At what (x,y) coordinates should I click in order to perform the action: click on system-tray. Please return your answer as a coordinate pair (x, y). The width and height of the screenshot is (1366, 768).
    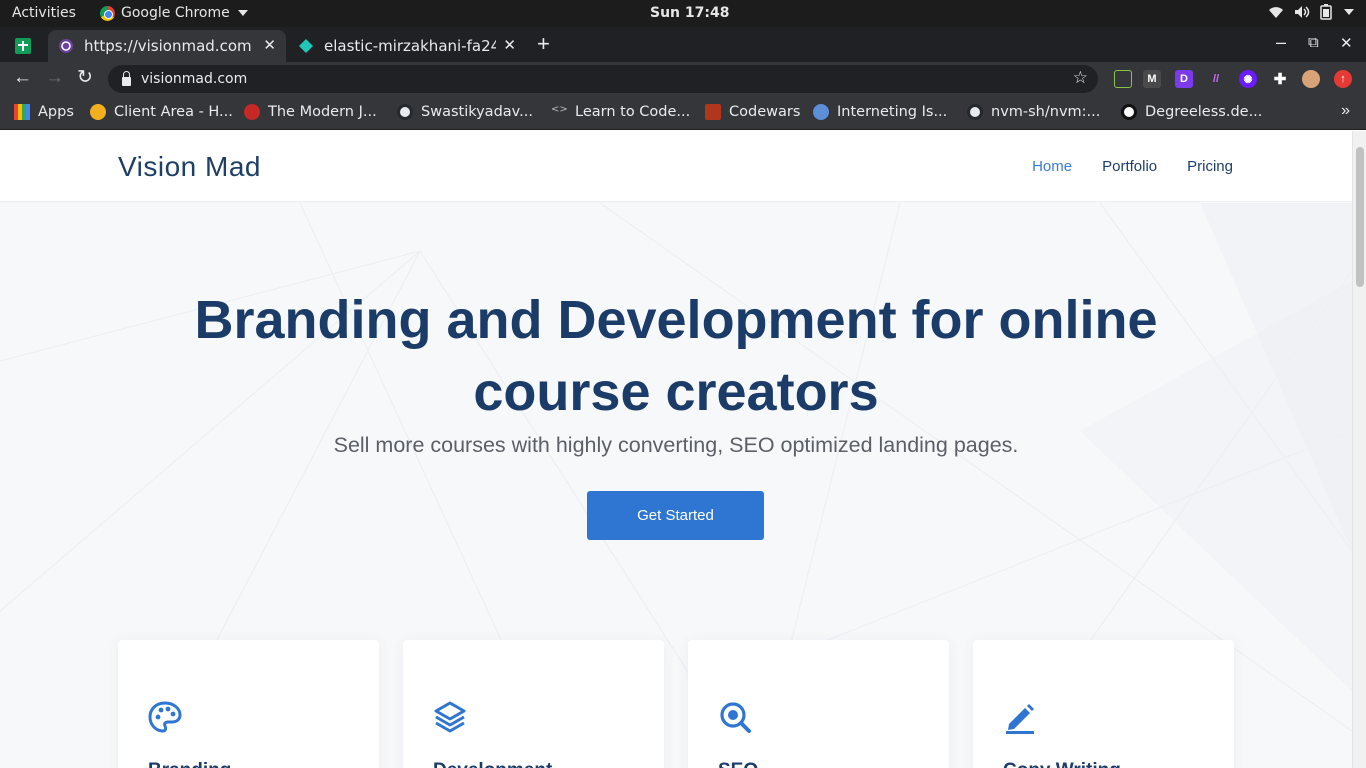
    Looking at the image, I should click on (1311, 12).